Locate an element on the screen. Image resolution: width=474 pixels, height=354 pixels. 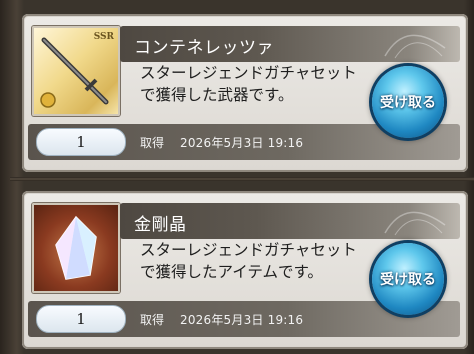
crystal-icon is located at coordinates (76, 247).